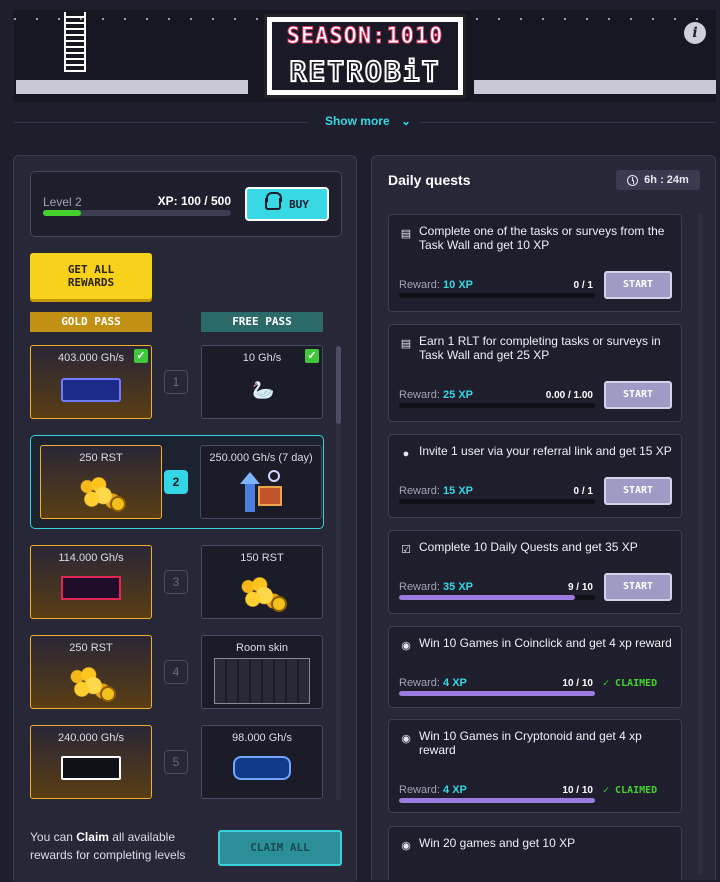 The height and width of the screenshot is (882, 720). What do you see at coordinates (580, 587) in the screenshot?
I see `quest-progress-text: 9 / 10` at bounding box center [580, 587].